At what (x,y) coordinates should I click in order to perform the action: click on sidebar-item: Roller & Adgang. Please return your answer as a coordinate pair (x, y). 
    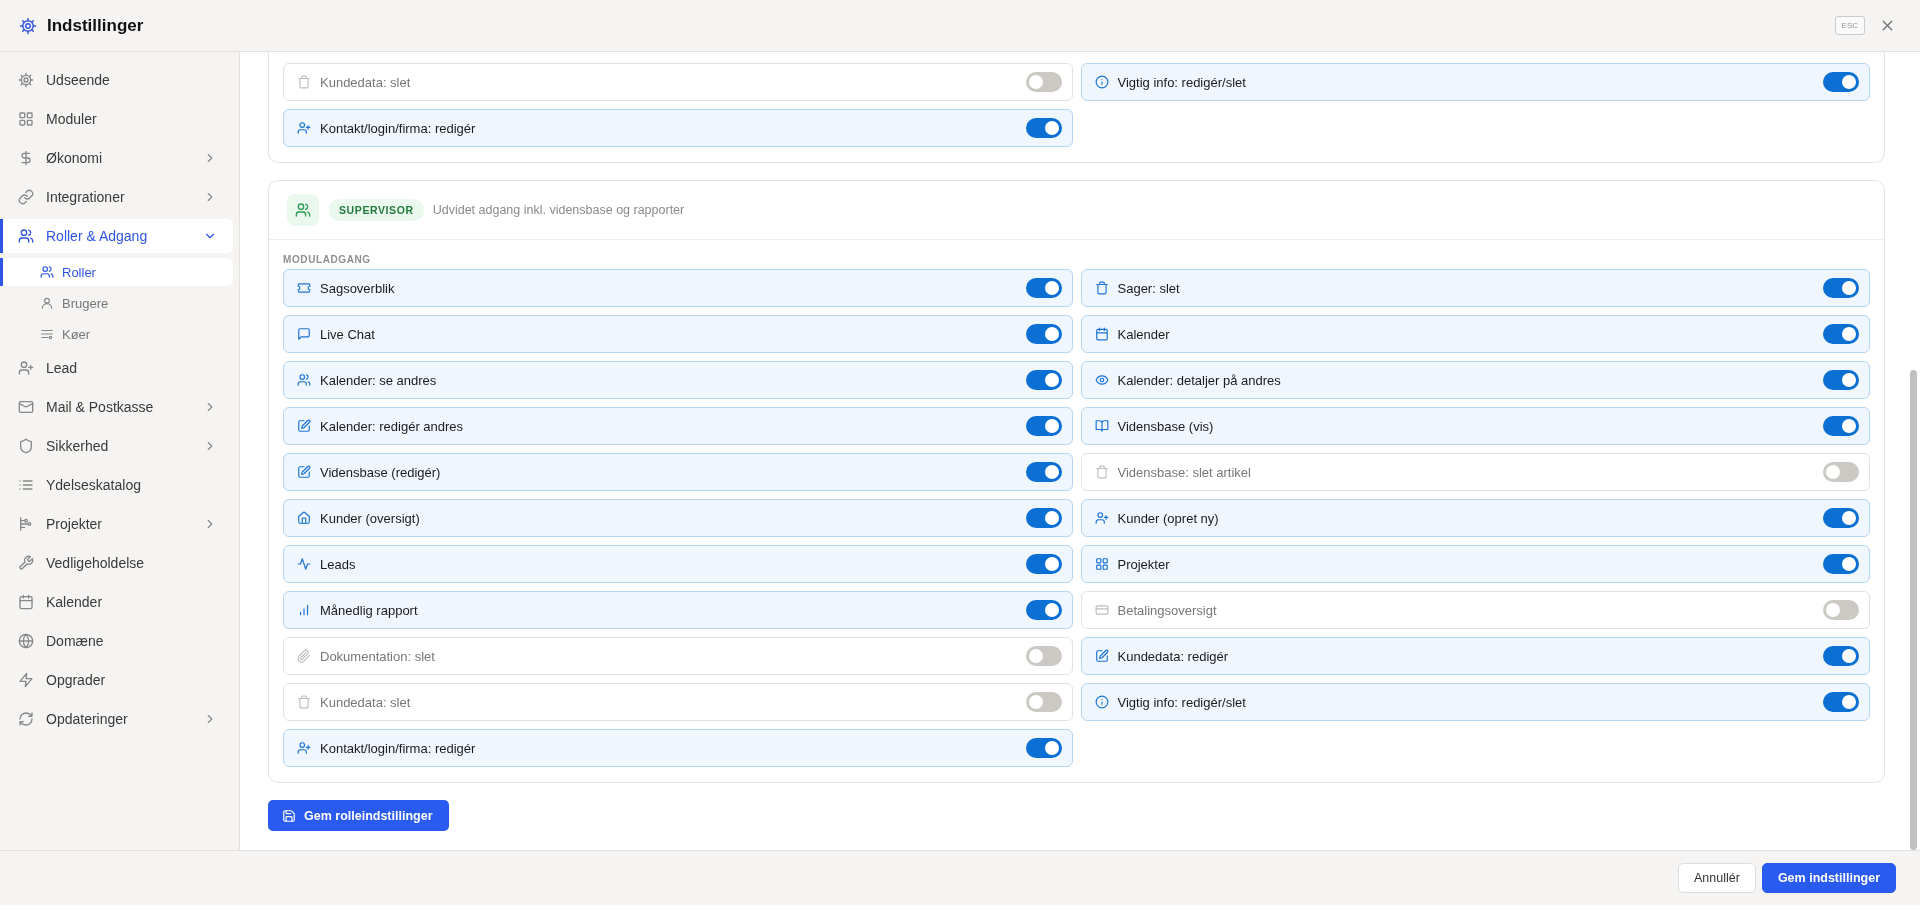
    Looking at the image, I should click on (116, 236).